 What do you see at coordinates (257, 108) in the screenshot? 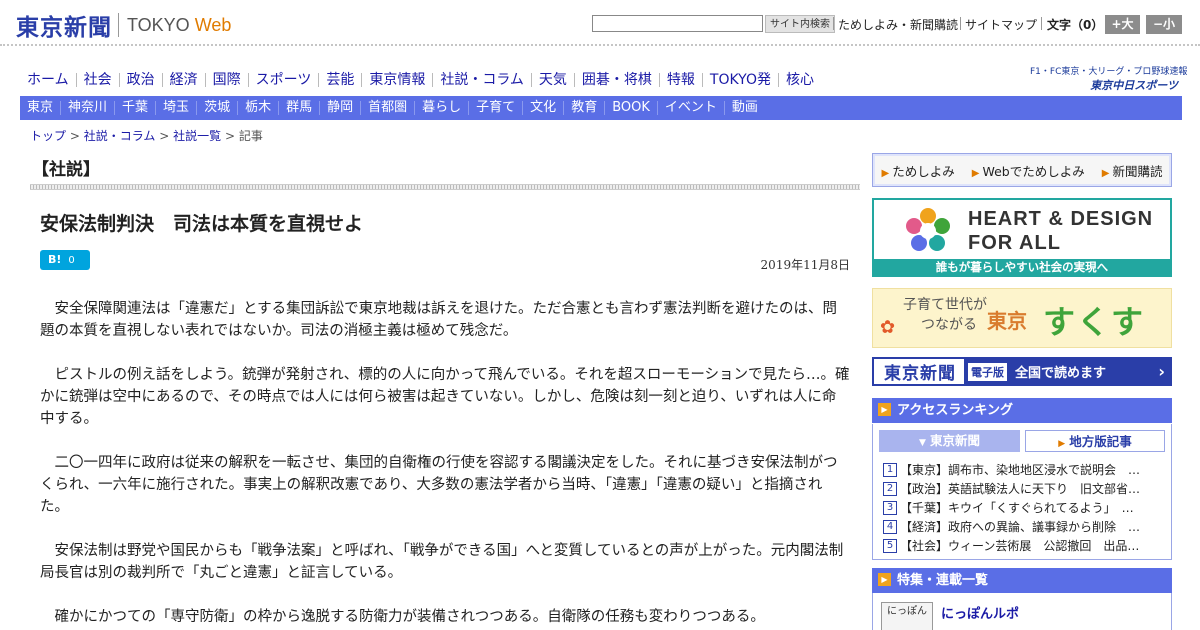
I see `subnav-tochigi: 栃木` at bounding box center [257, 108].